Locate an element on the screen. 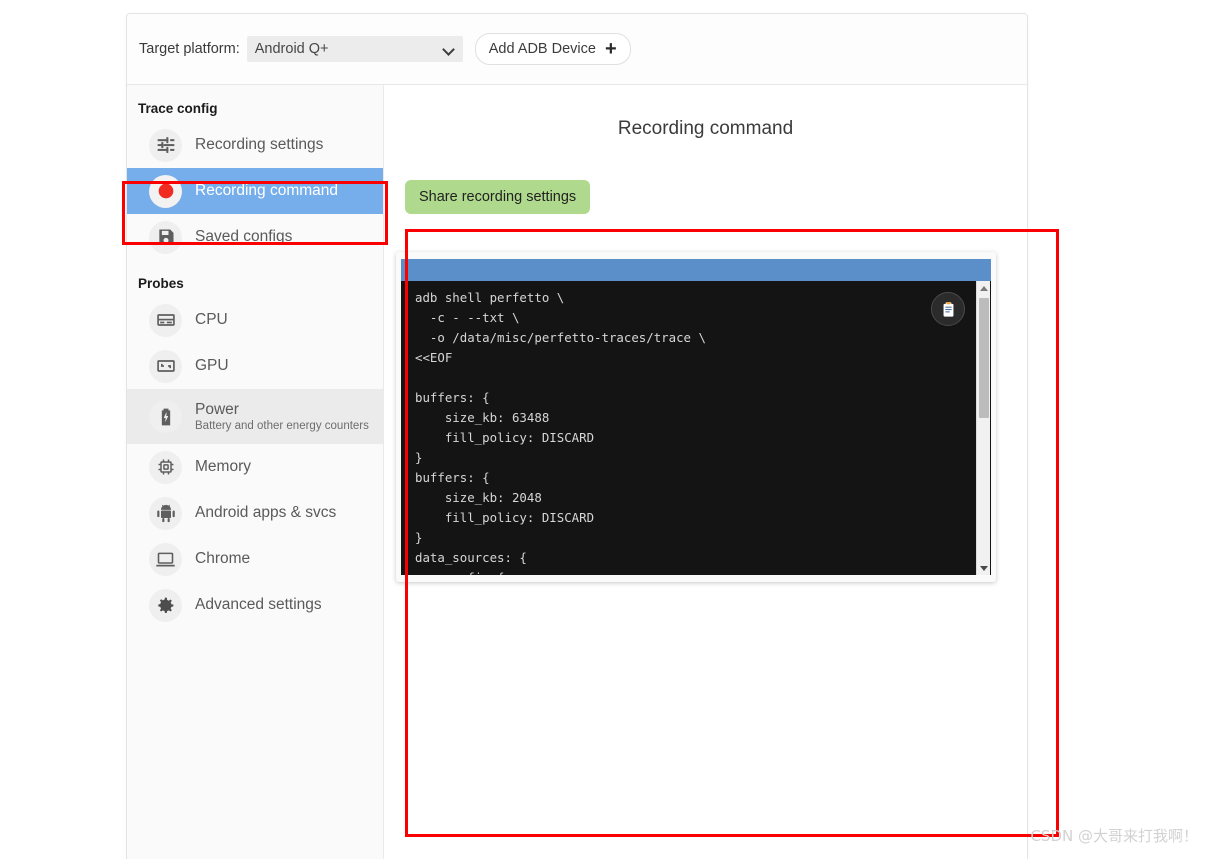 The image size is (1206, 859). sidebar-item-sublabel: Battery and other energy counters is located at coordinates (282, 426).